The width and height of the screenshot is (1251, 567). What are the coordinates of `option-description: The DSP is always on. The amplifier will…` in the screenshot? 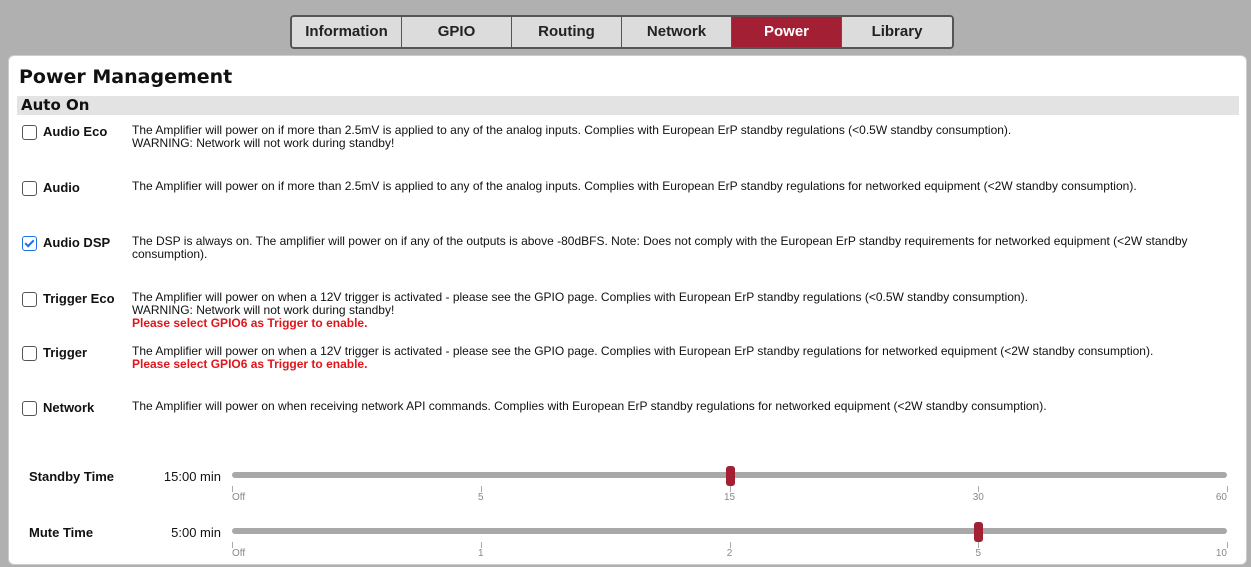 It's located at (682, 248).